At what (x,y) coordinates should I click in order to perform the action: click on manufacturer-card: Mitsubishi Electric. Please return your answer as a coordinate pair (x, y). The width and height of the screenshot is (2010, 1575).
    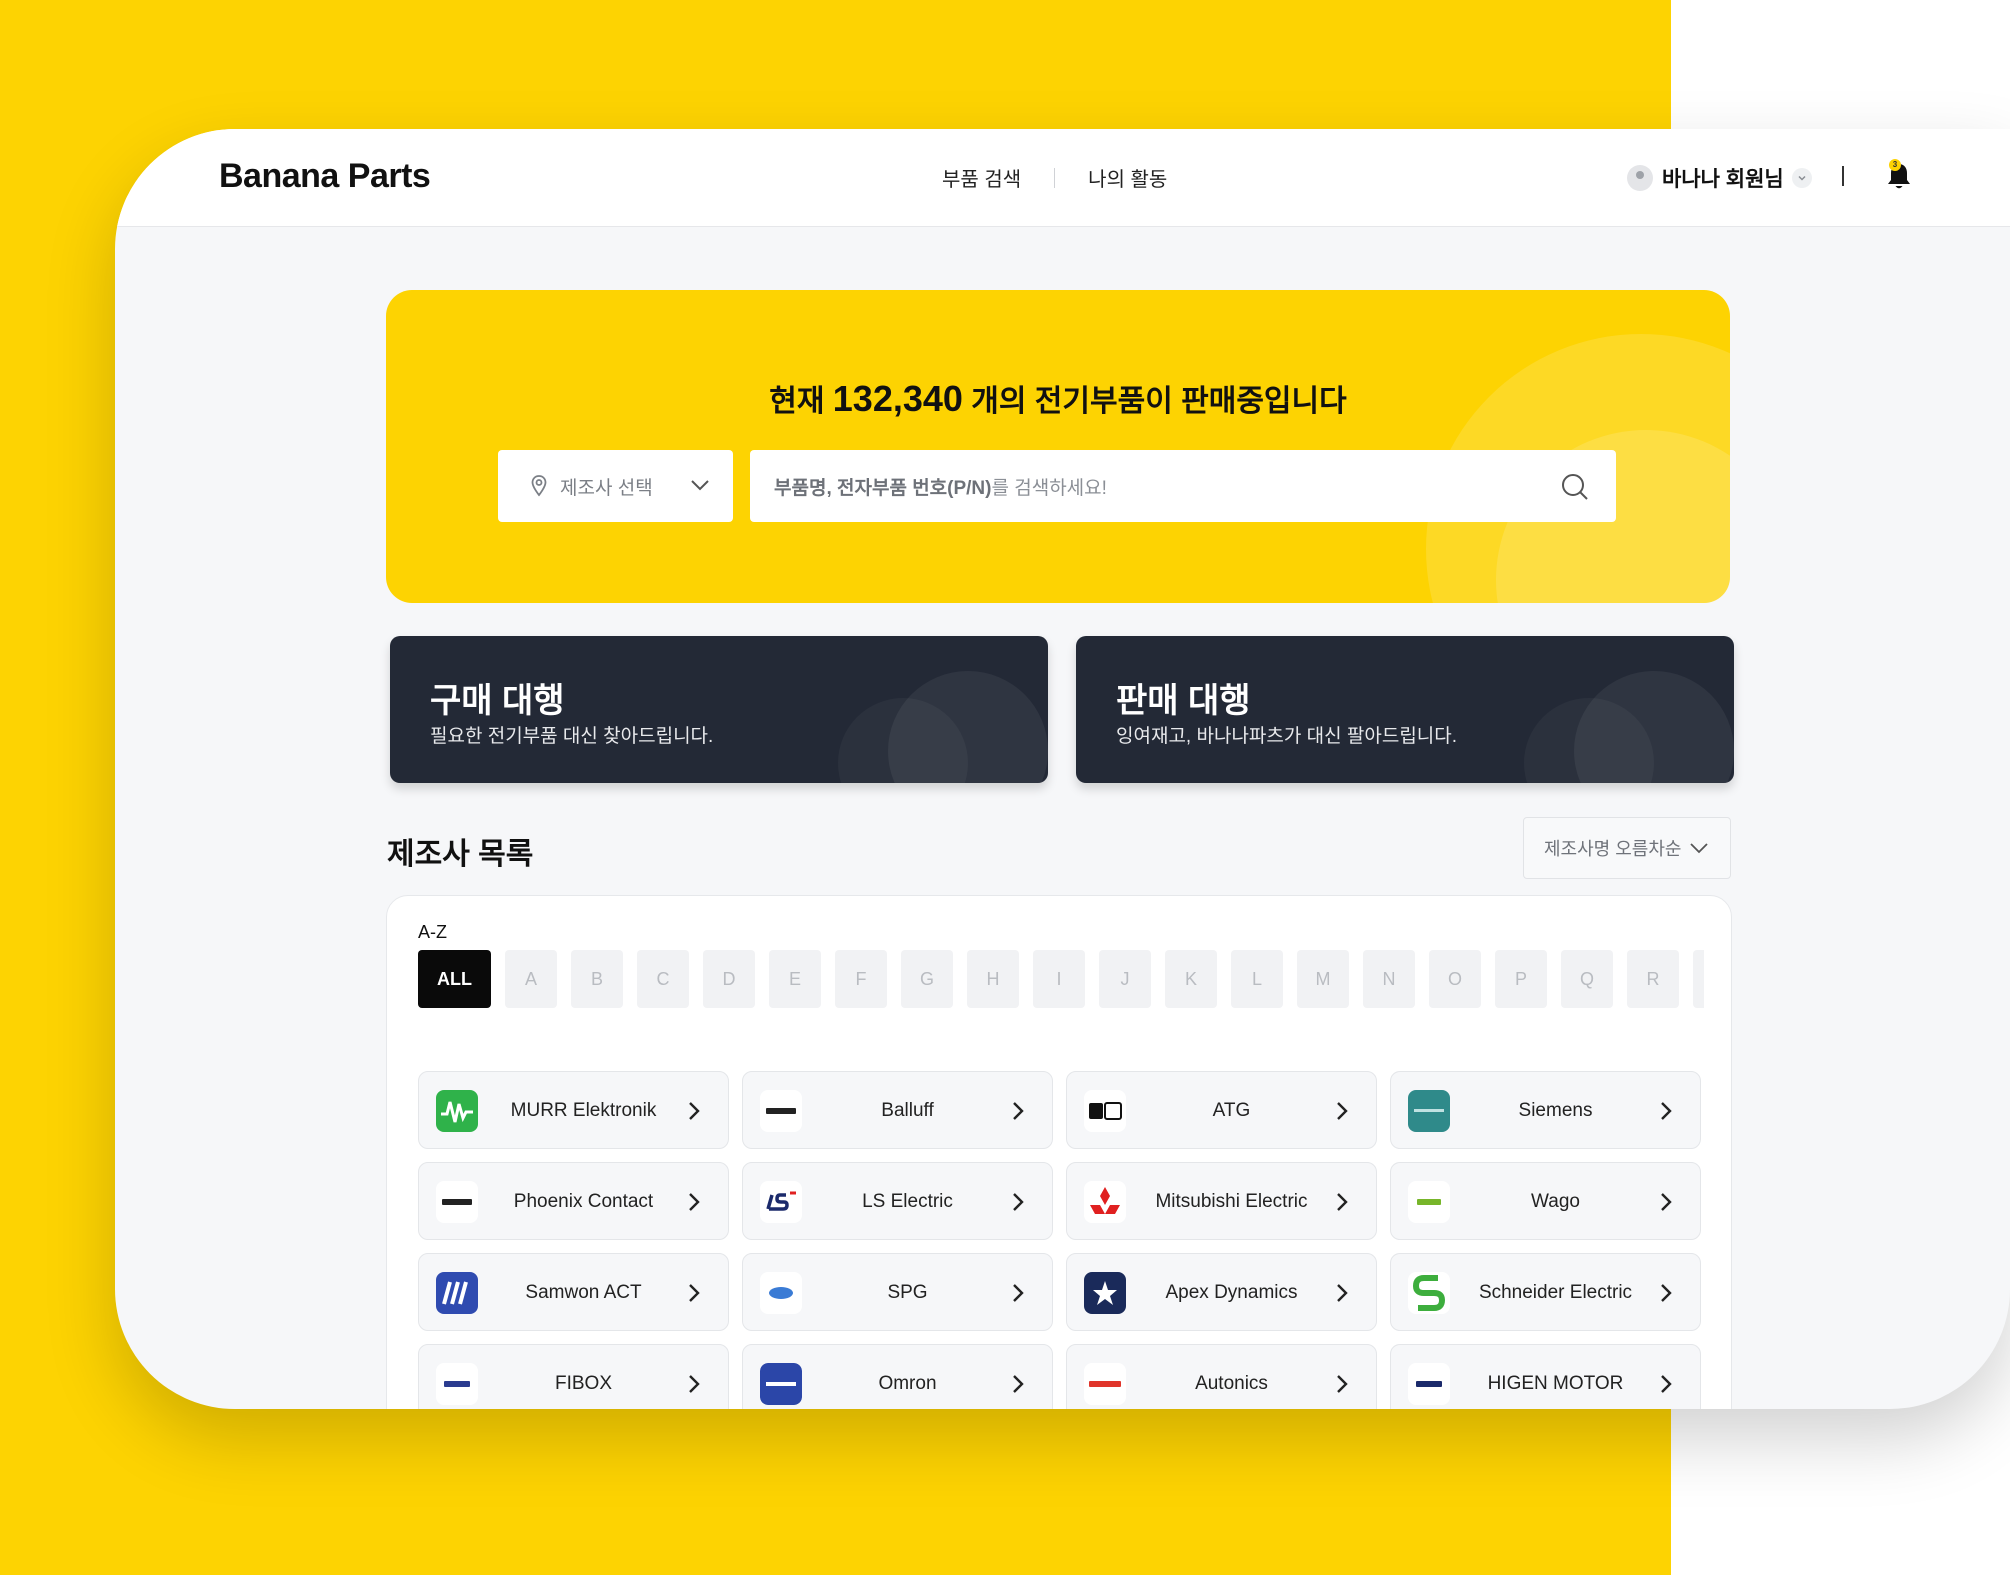
    Looking at the image, I should click on (1221, 1201).